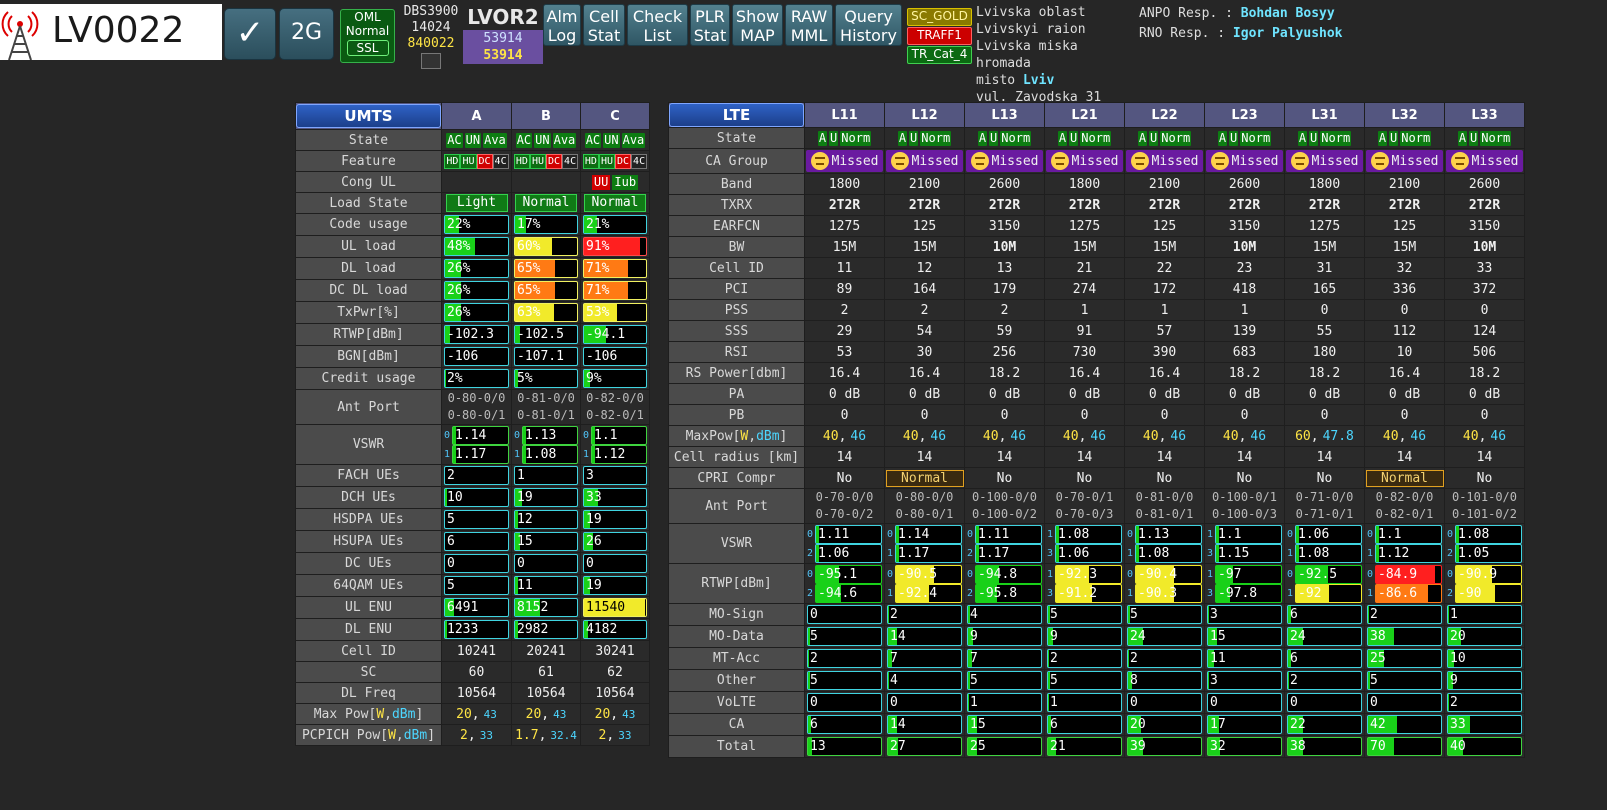 This screenshot has width=1607, height=810. I want to click on lte-value: 2, so click(1324, 680).